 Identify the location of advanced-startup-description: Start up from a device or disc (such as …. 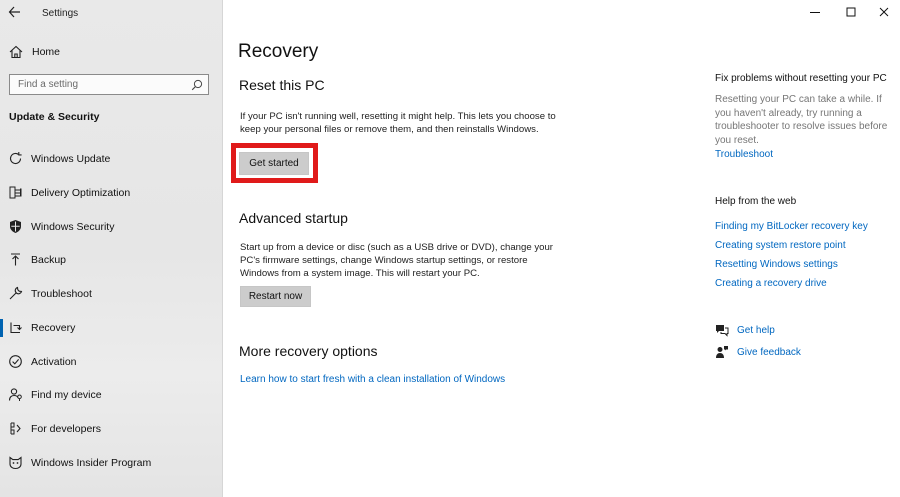
(396, 260).